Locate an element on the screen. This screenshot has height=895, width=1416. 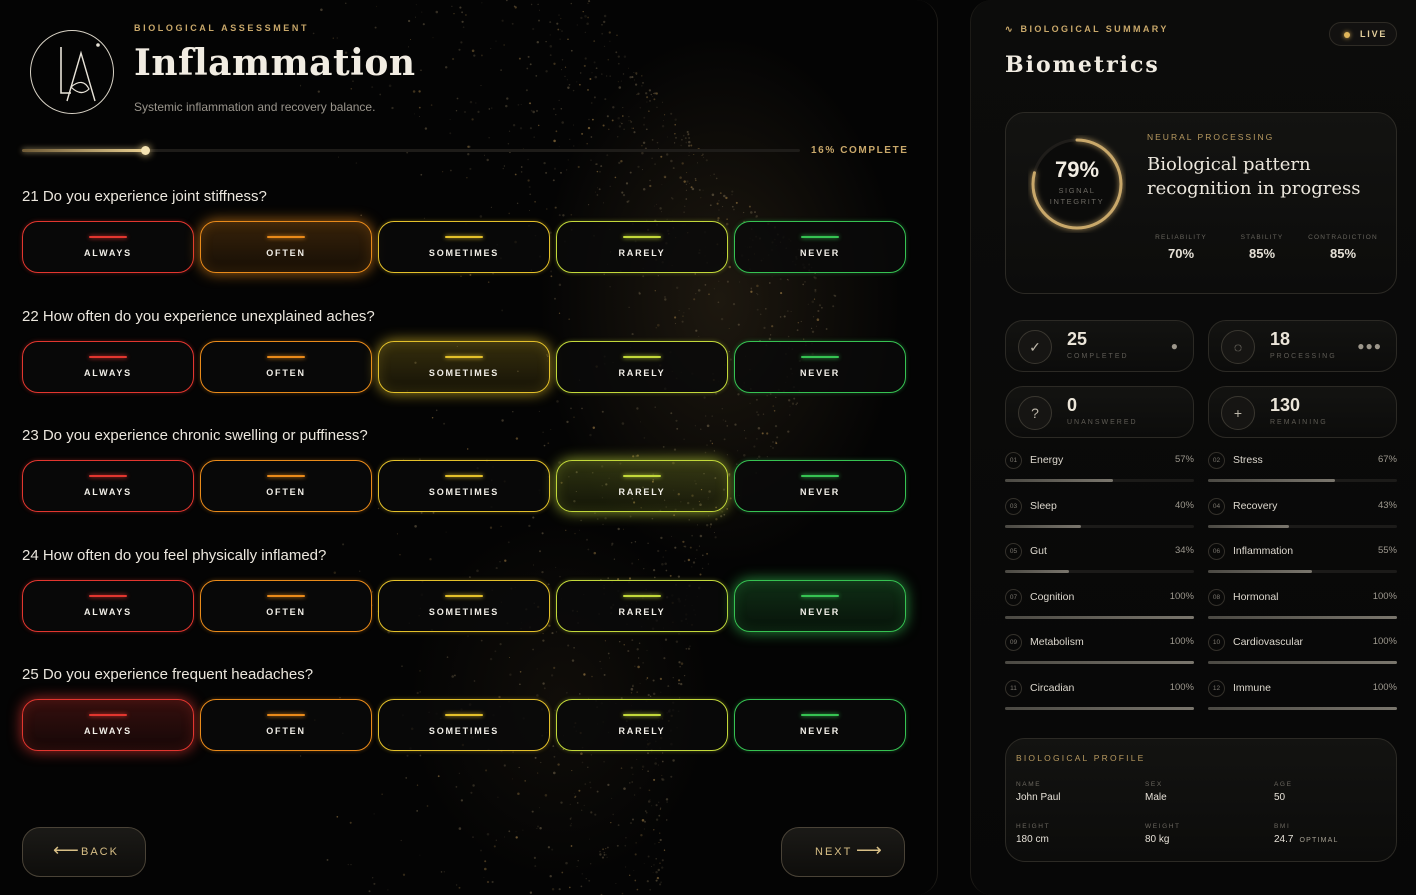
bmi-status-tag: OPTIMAL is located at coordinates (1319, 840).